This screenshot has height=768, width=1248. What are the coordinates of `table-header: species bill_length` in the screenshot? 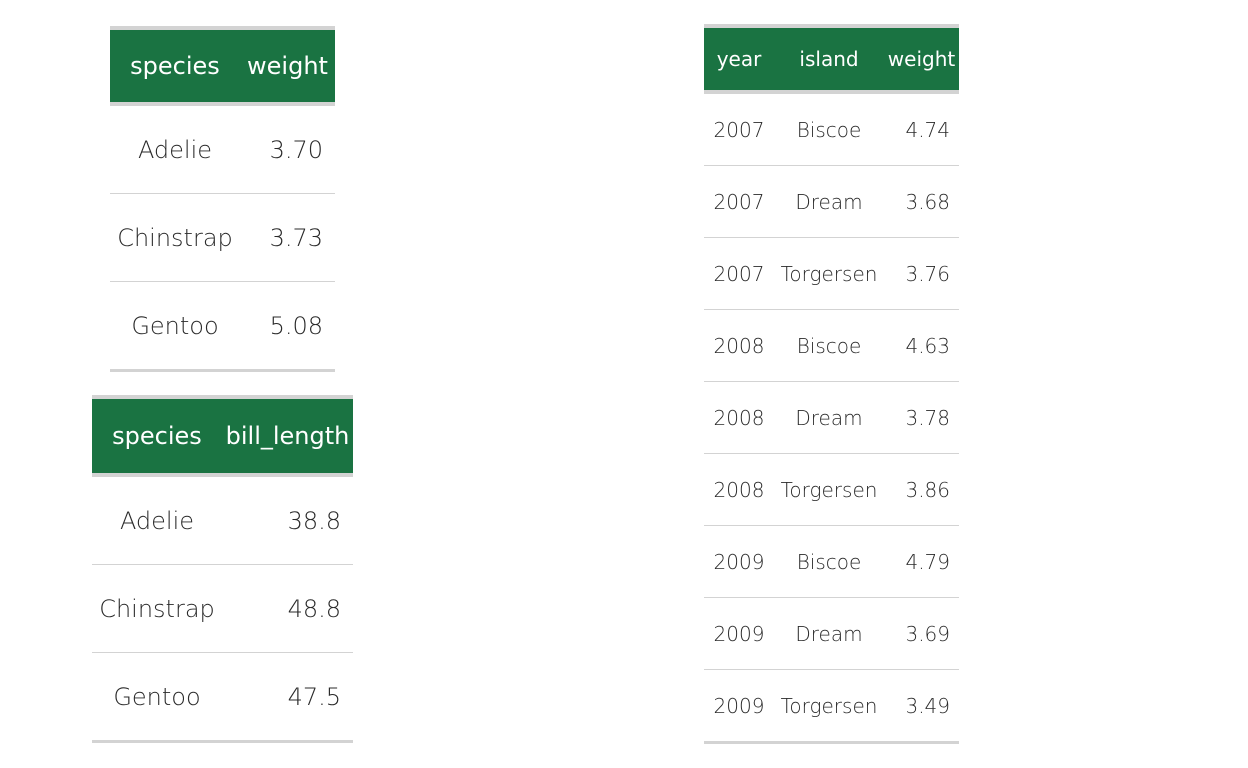 It's located at (222, 436).